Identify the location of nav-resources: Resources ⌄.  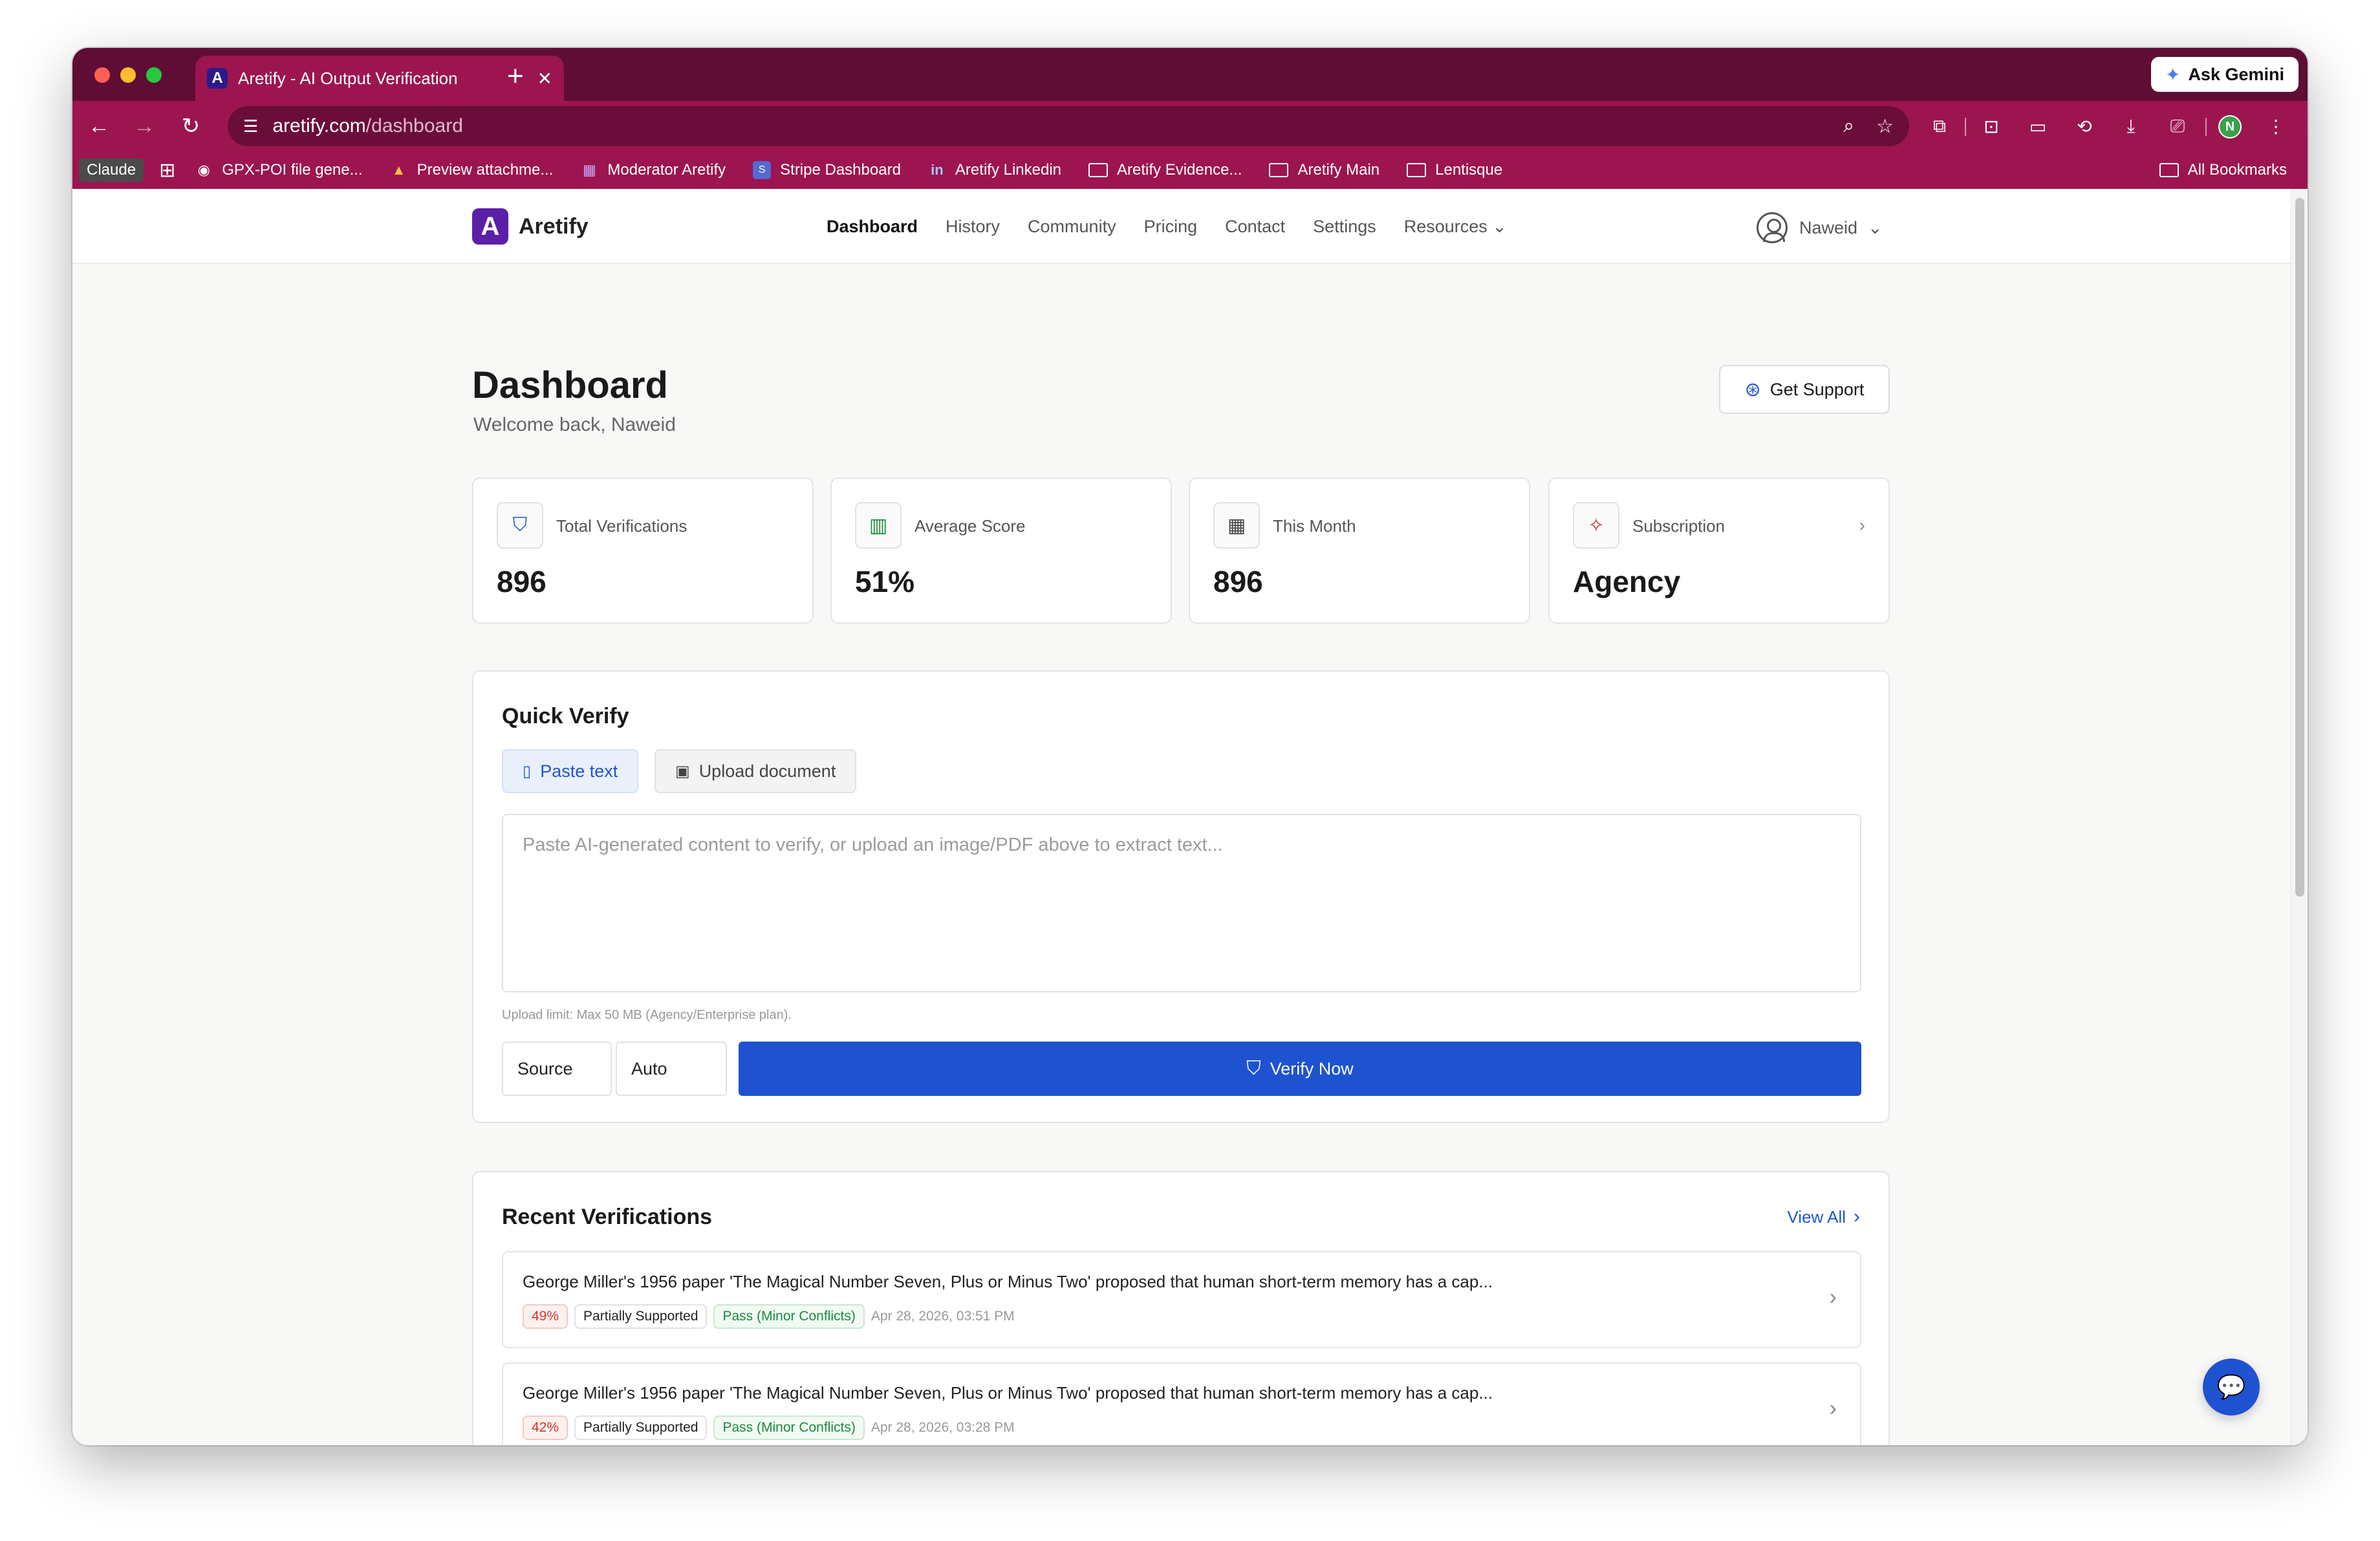
(1455, 227).